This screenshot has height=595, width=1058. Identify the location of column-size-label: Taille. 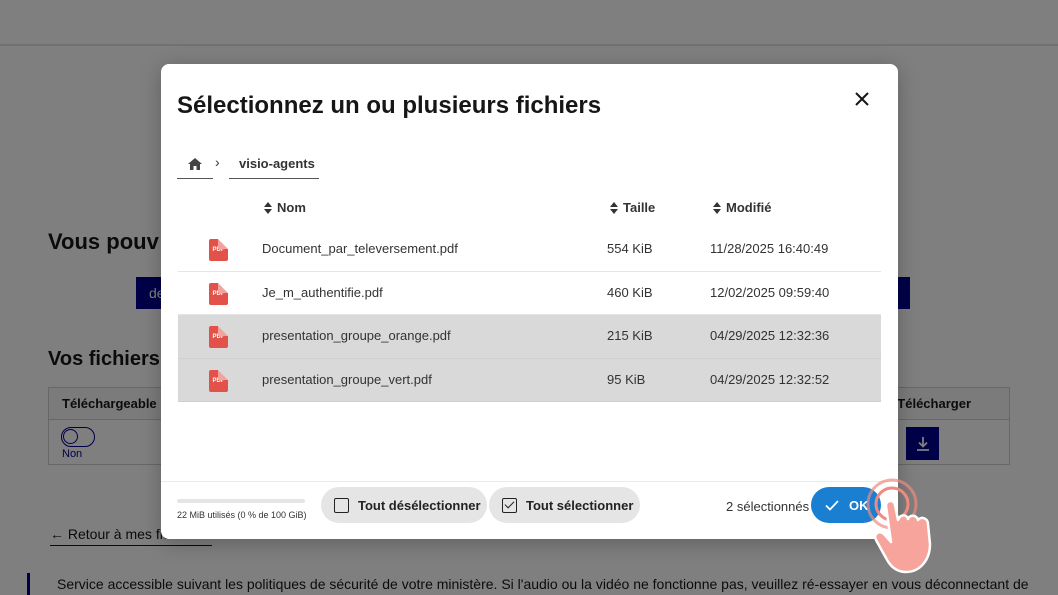
(639, 207).